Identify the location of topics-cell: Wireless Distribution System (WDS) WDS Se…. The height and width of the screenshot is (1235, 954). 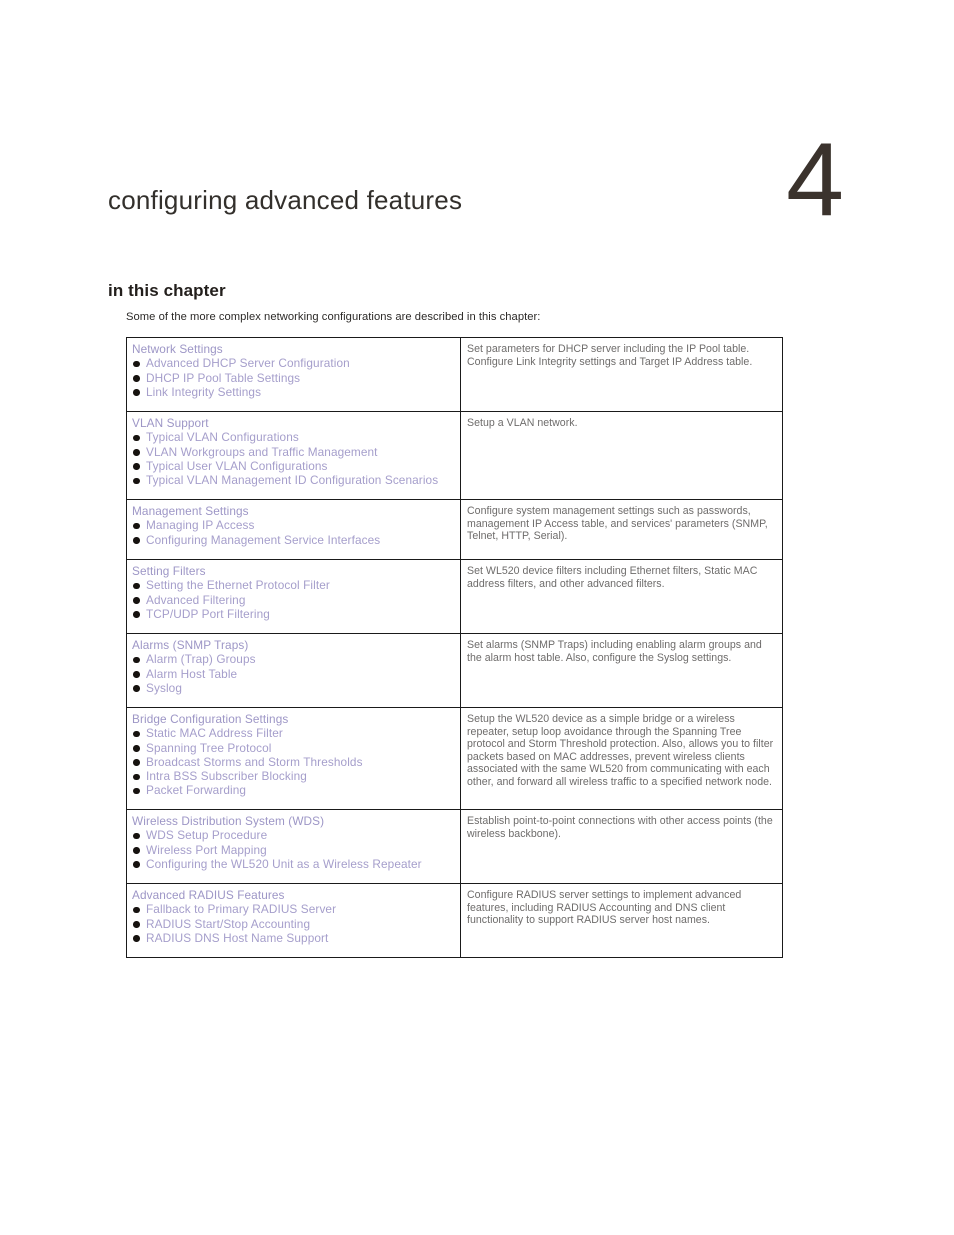
(293, 846).